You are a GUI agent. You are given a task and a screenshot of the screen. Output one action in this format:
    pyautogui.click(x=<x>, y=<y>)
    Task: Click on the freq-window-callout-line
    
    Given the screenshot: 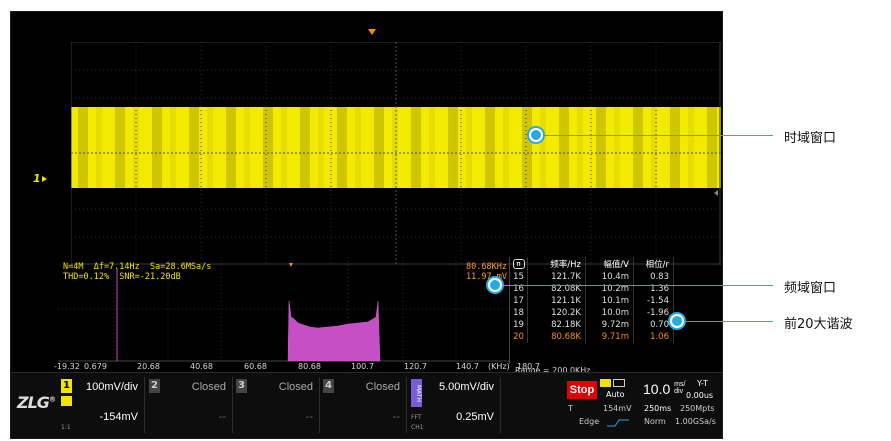 What is the action you would take?
    pyautogui.click(x=637, y=285)
    